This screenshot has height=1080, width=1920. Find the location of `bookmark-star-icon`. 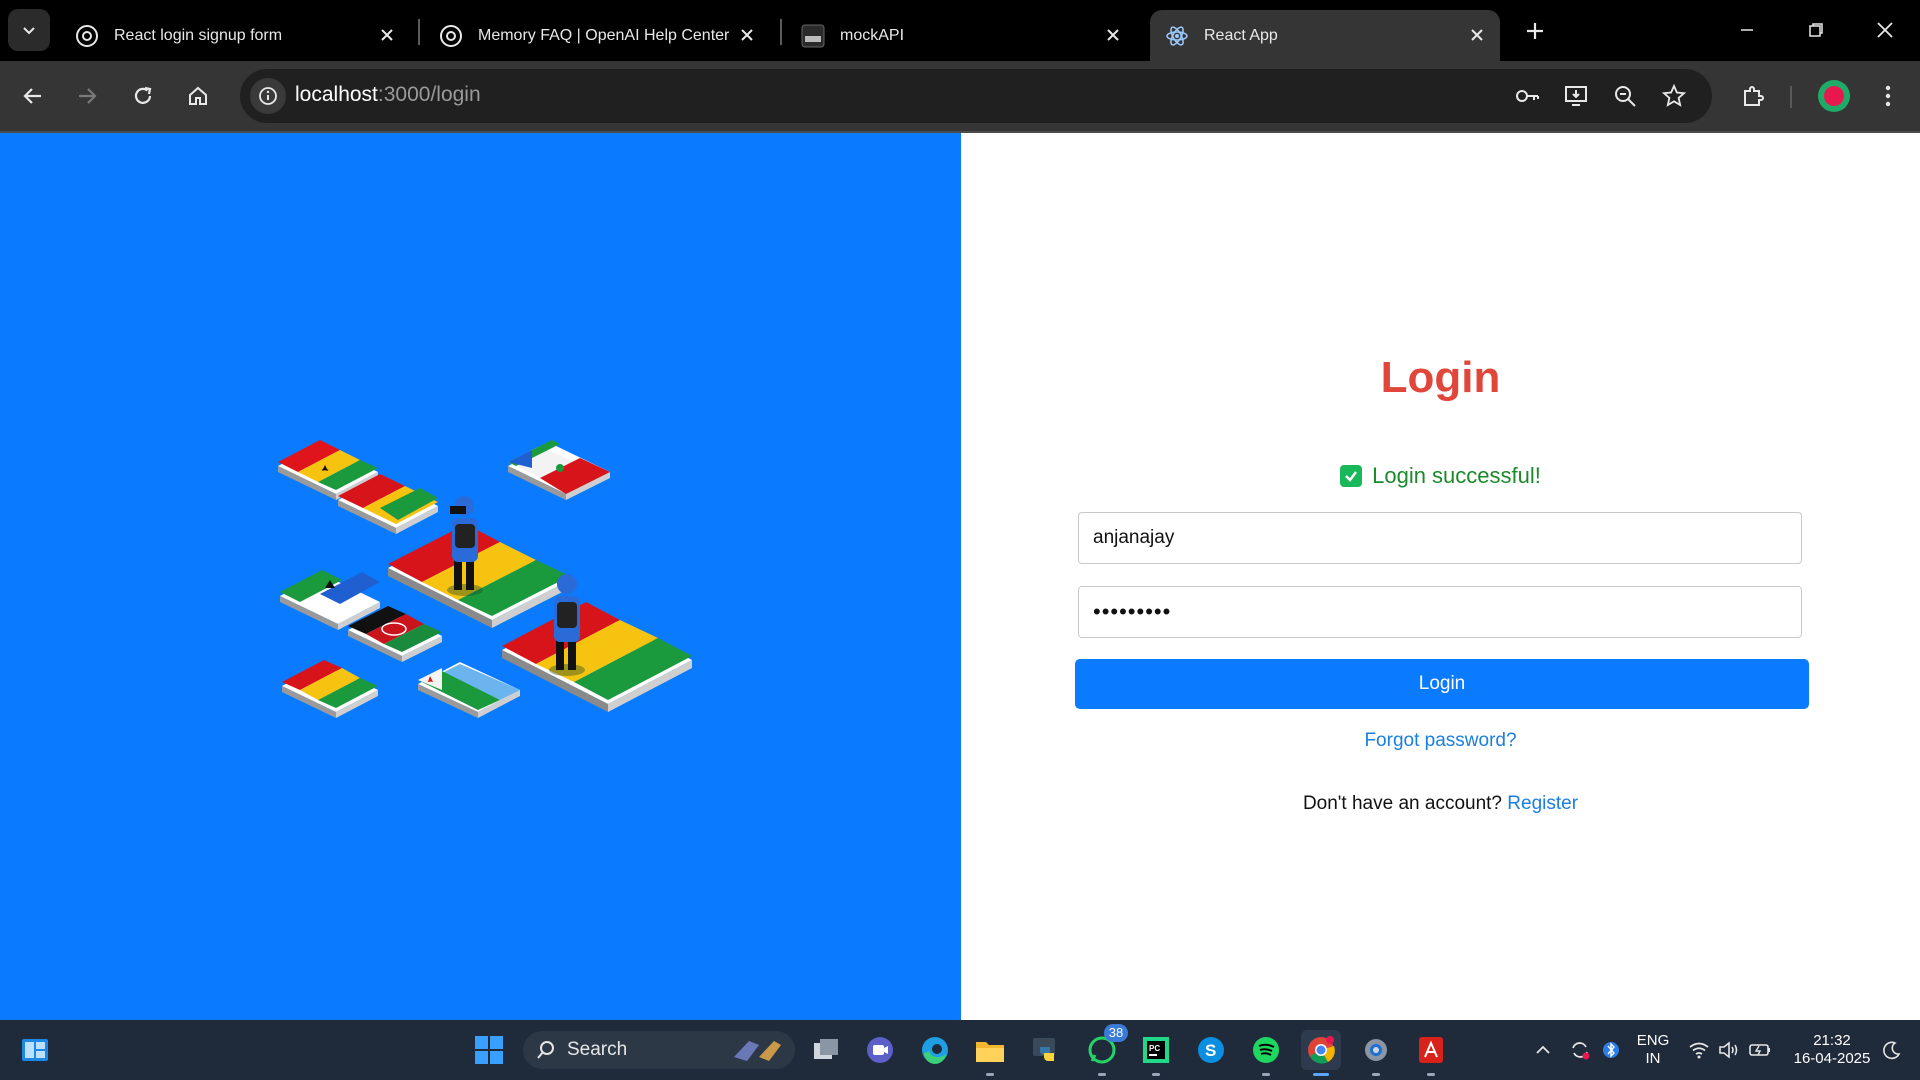

bookmark-star-icon is located at coordinates (1674, 96).